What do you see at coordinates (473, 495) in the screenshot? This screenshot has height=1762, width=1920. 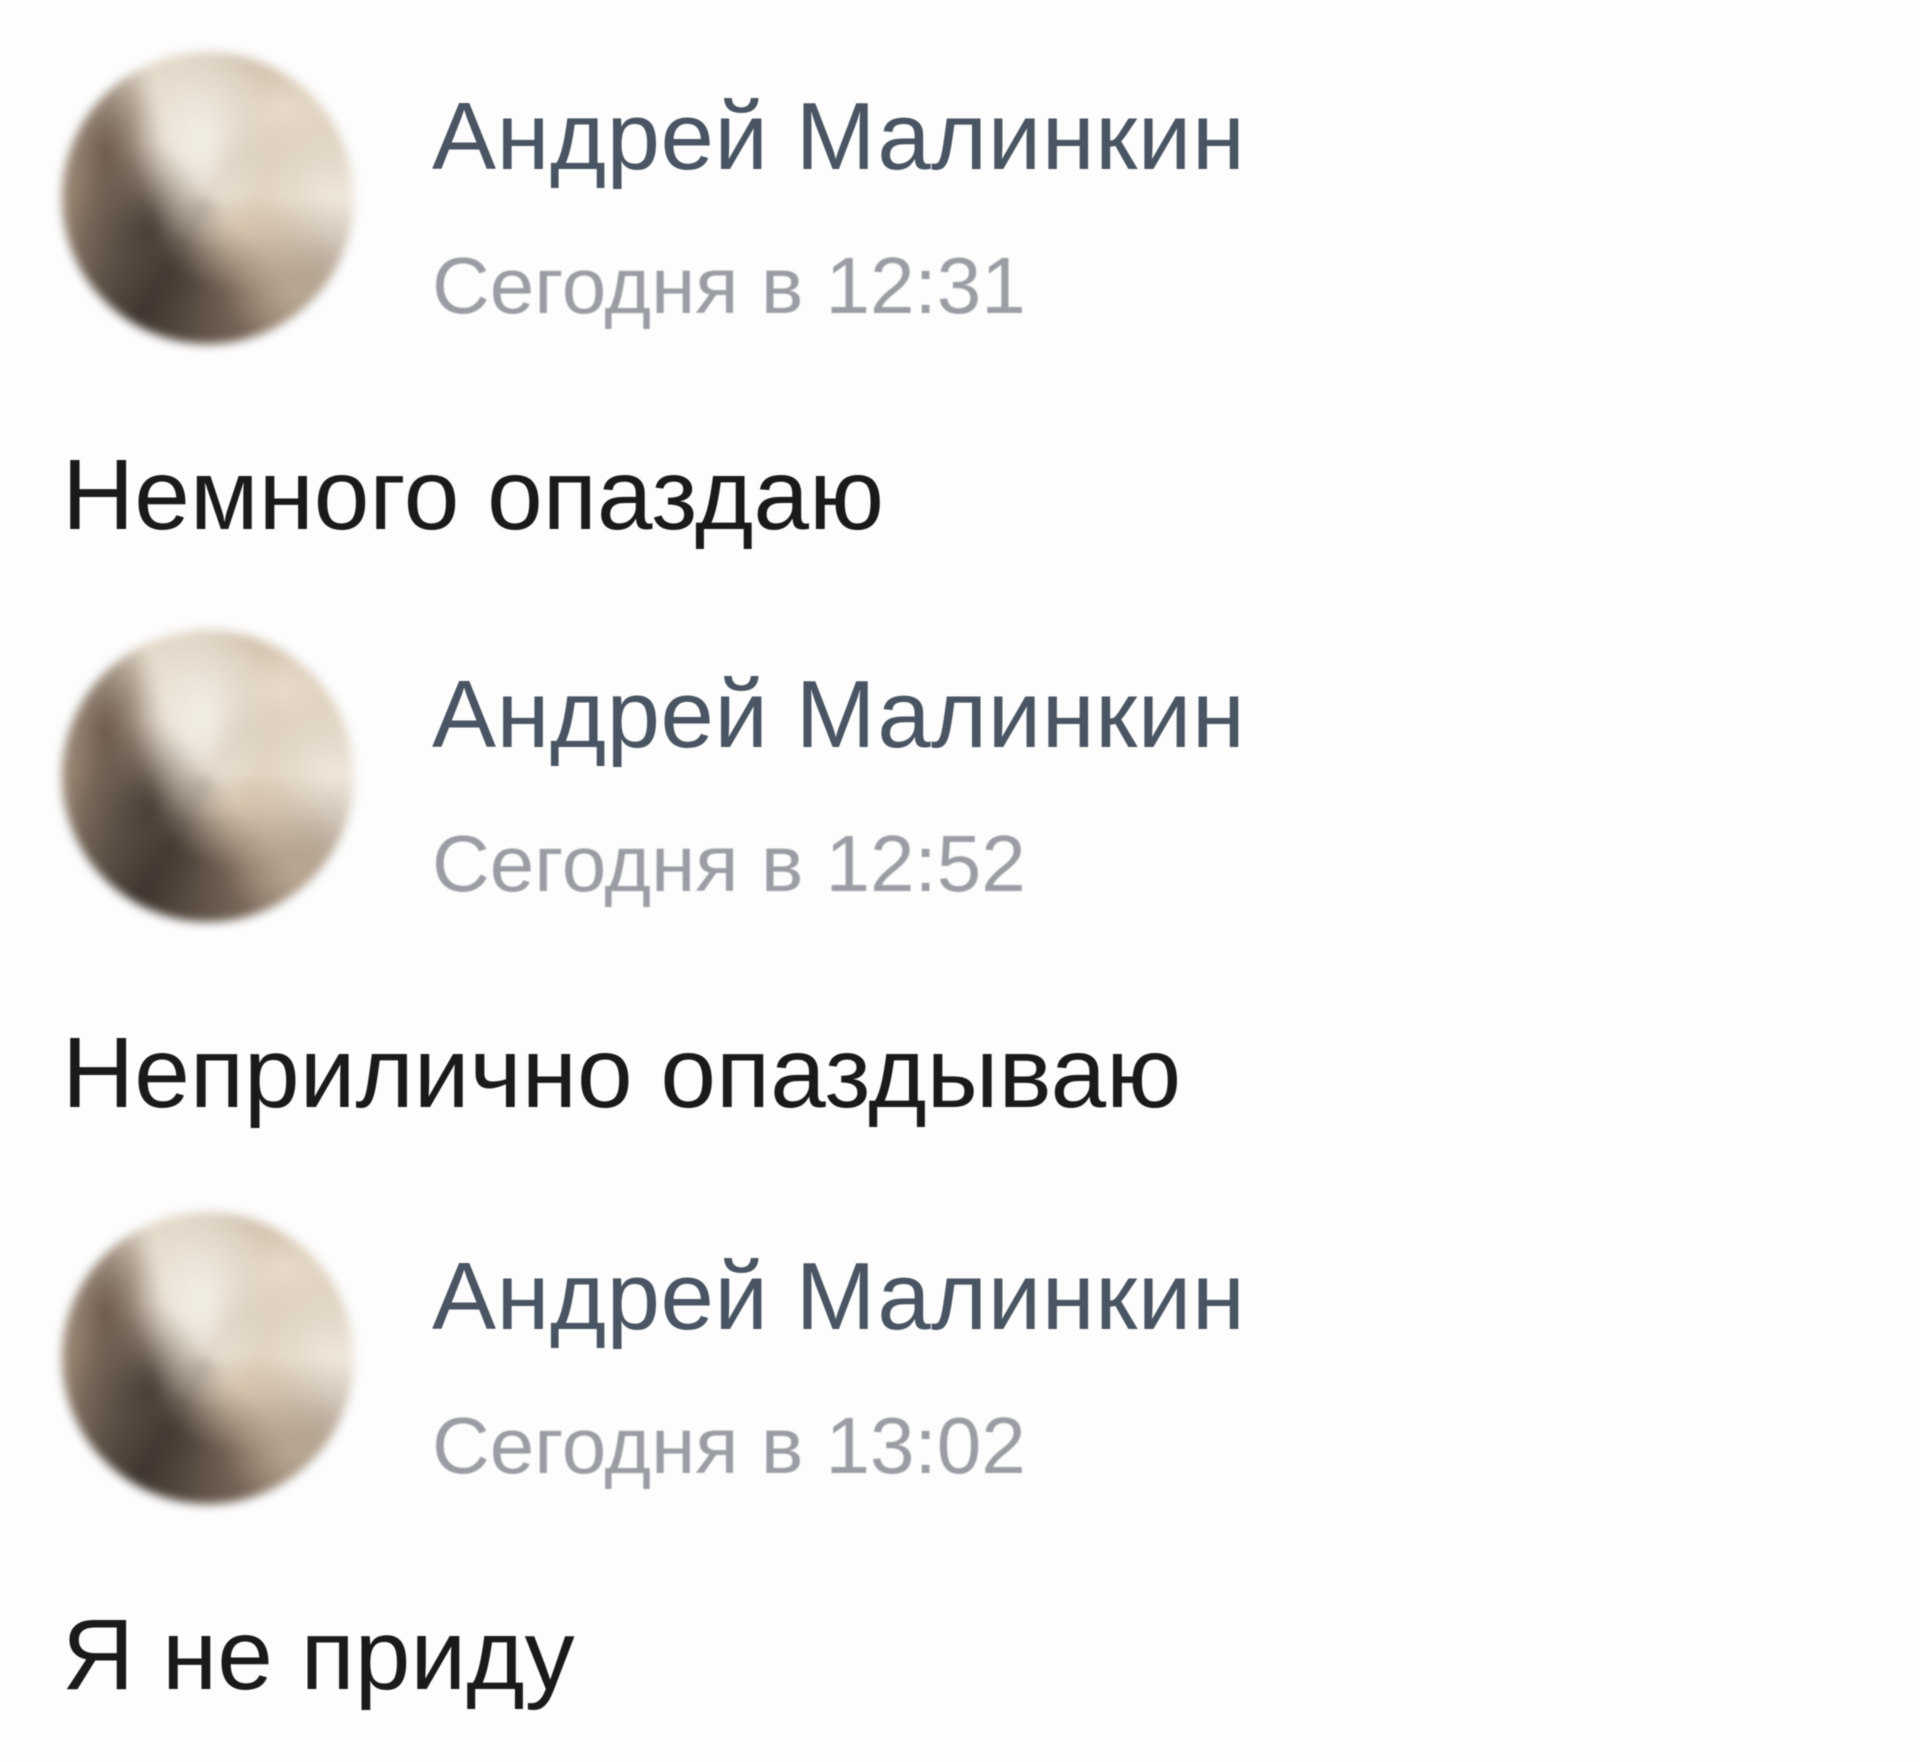 I see `message-text: Немного опаздаю` at bounding box center [473, 495].